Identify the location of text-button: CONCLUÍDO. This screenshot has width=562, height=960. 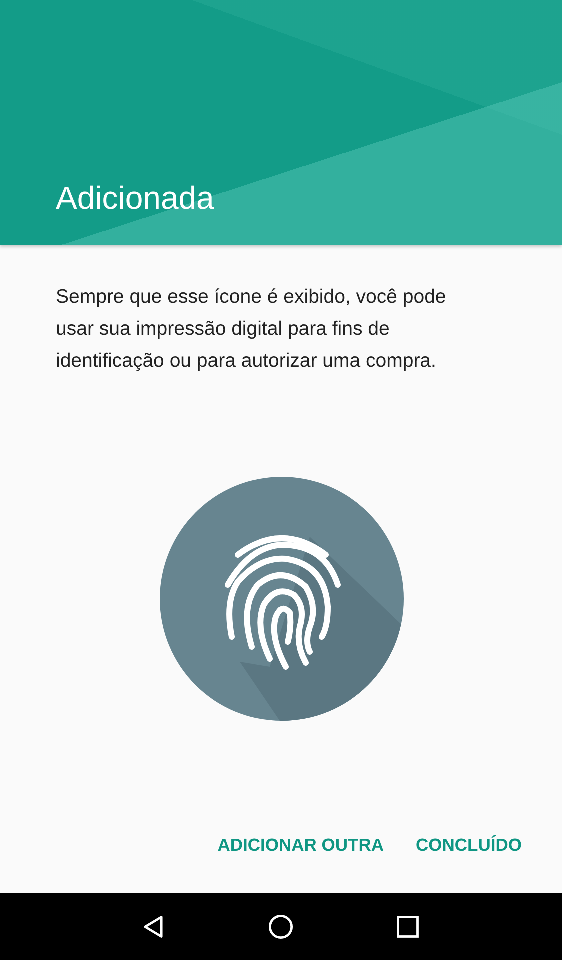
(469, 845).